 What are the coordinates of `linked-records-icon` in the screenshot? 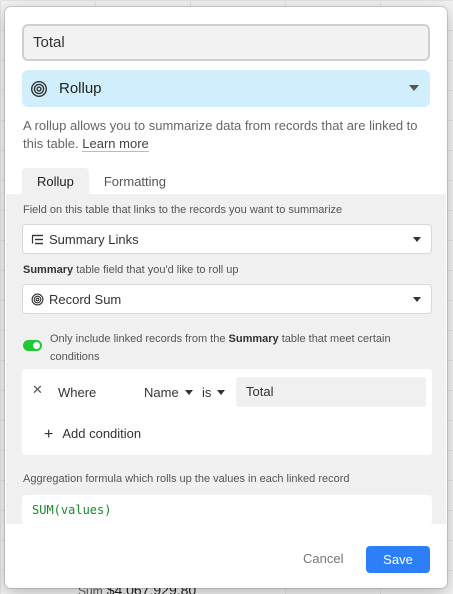 It's located at (37, 239).